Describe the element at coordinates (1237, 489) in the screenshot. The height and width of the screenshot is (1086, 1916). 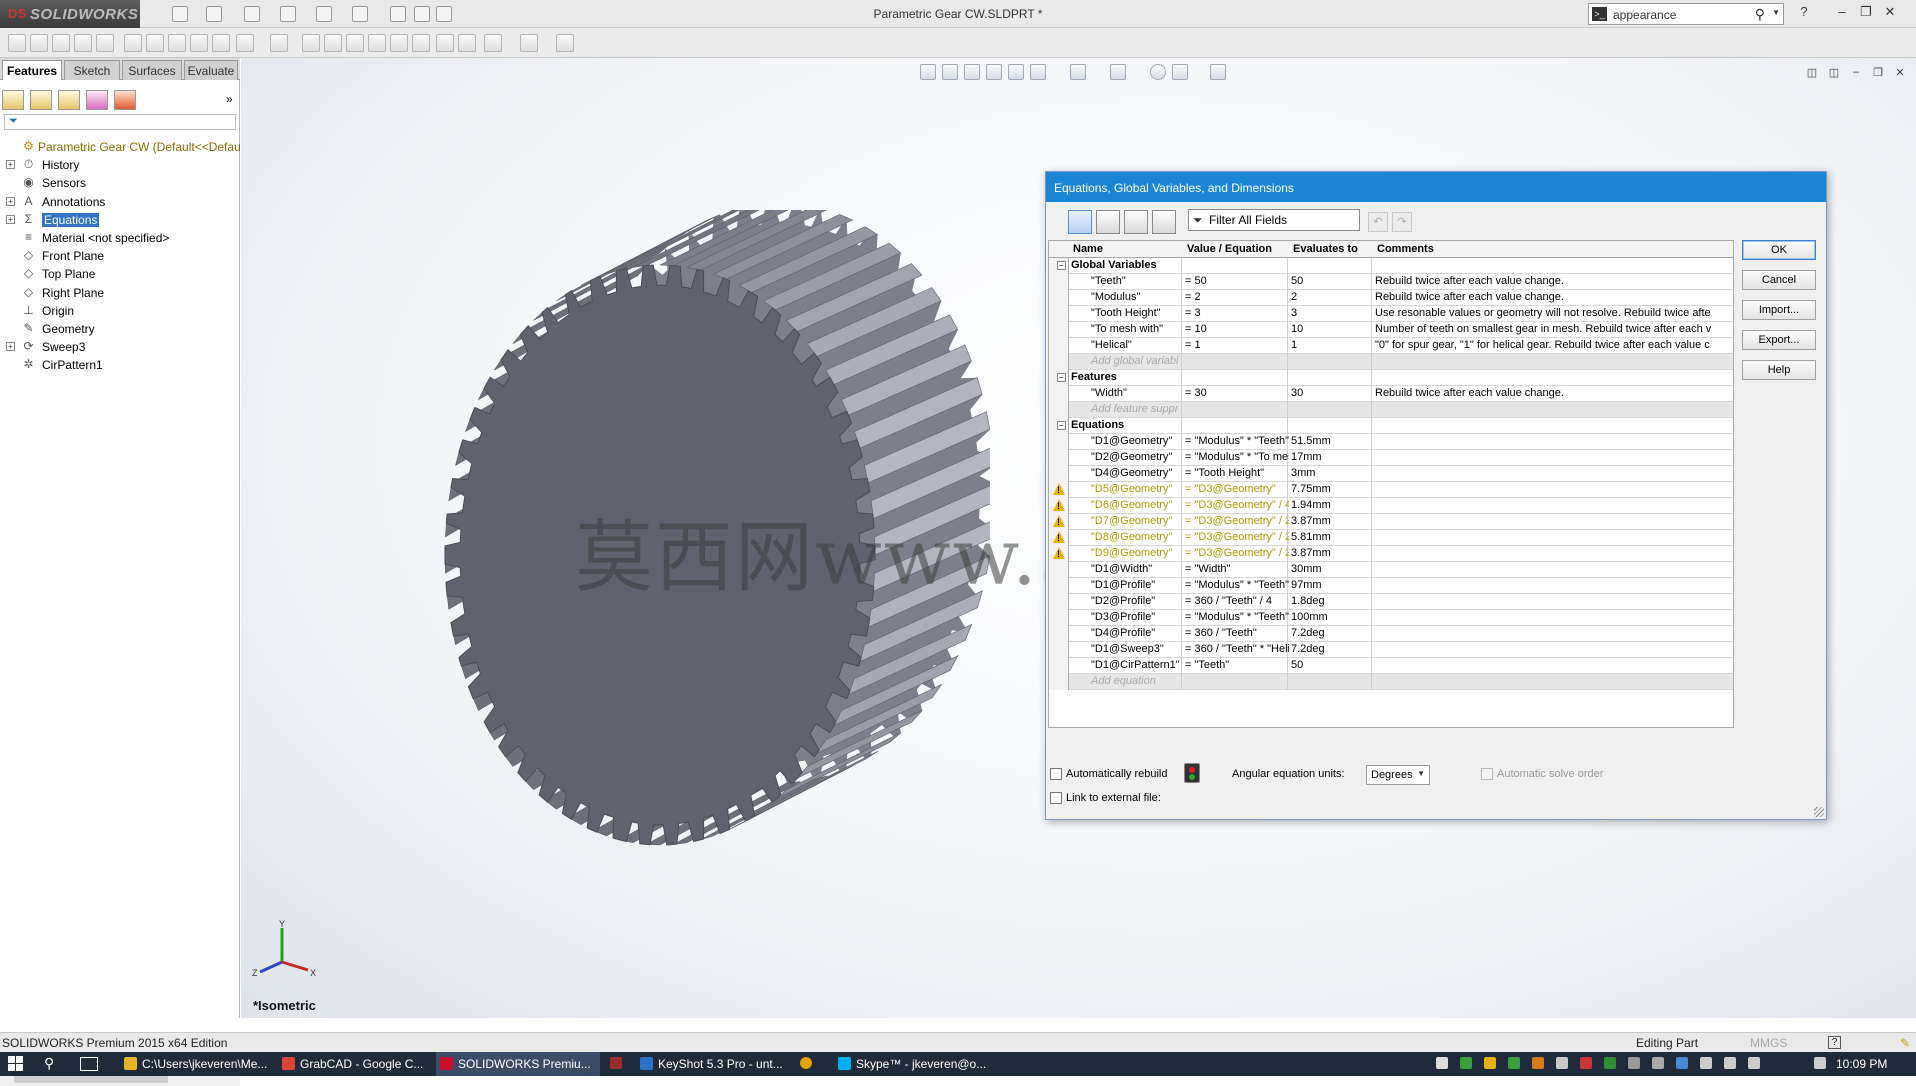
I see `value-cell: = "D3@Geometry"` at that location.